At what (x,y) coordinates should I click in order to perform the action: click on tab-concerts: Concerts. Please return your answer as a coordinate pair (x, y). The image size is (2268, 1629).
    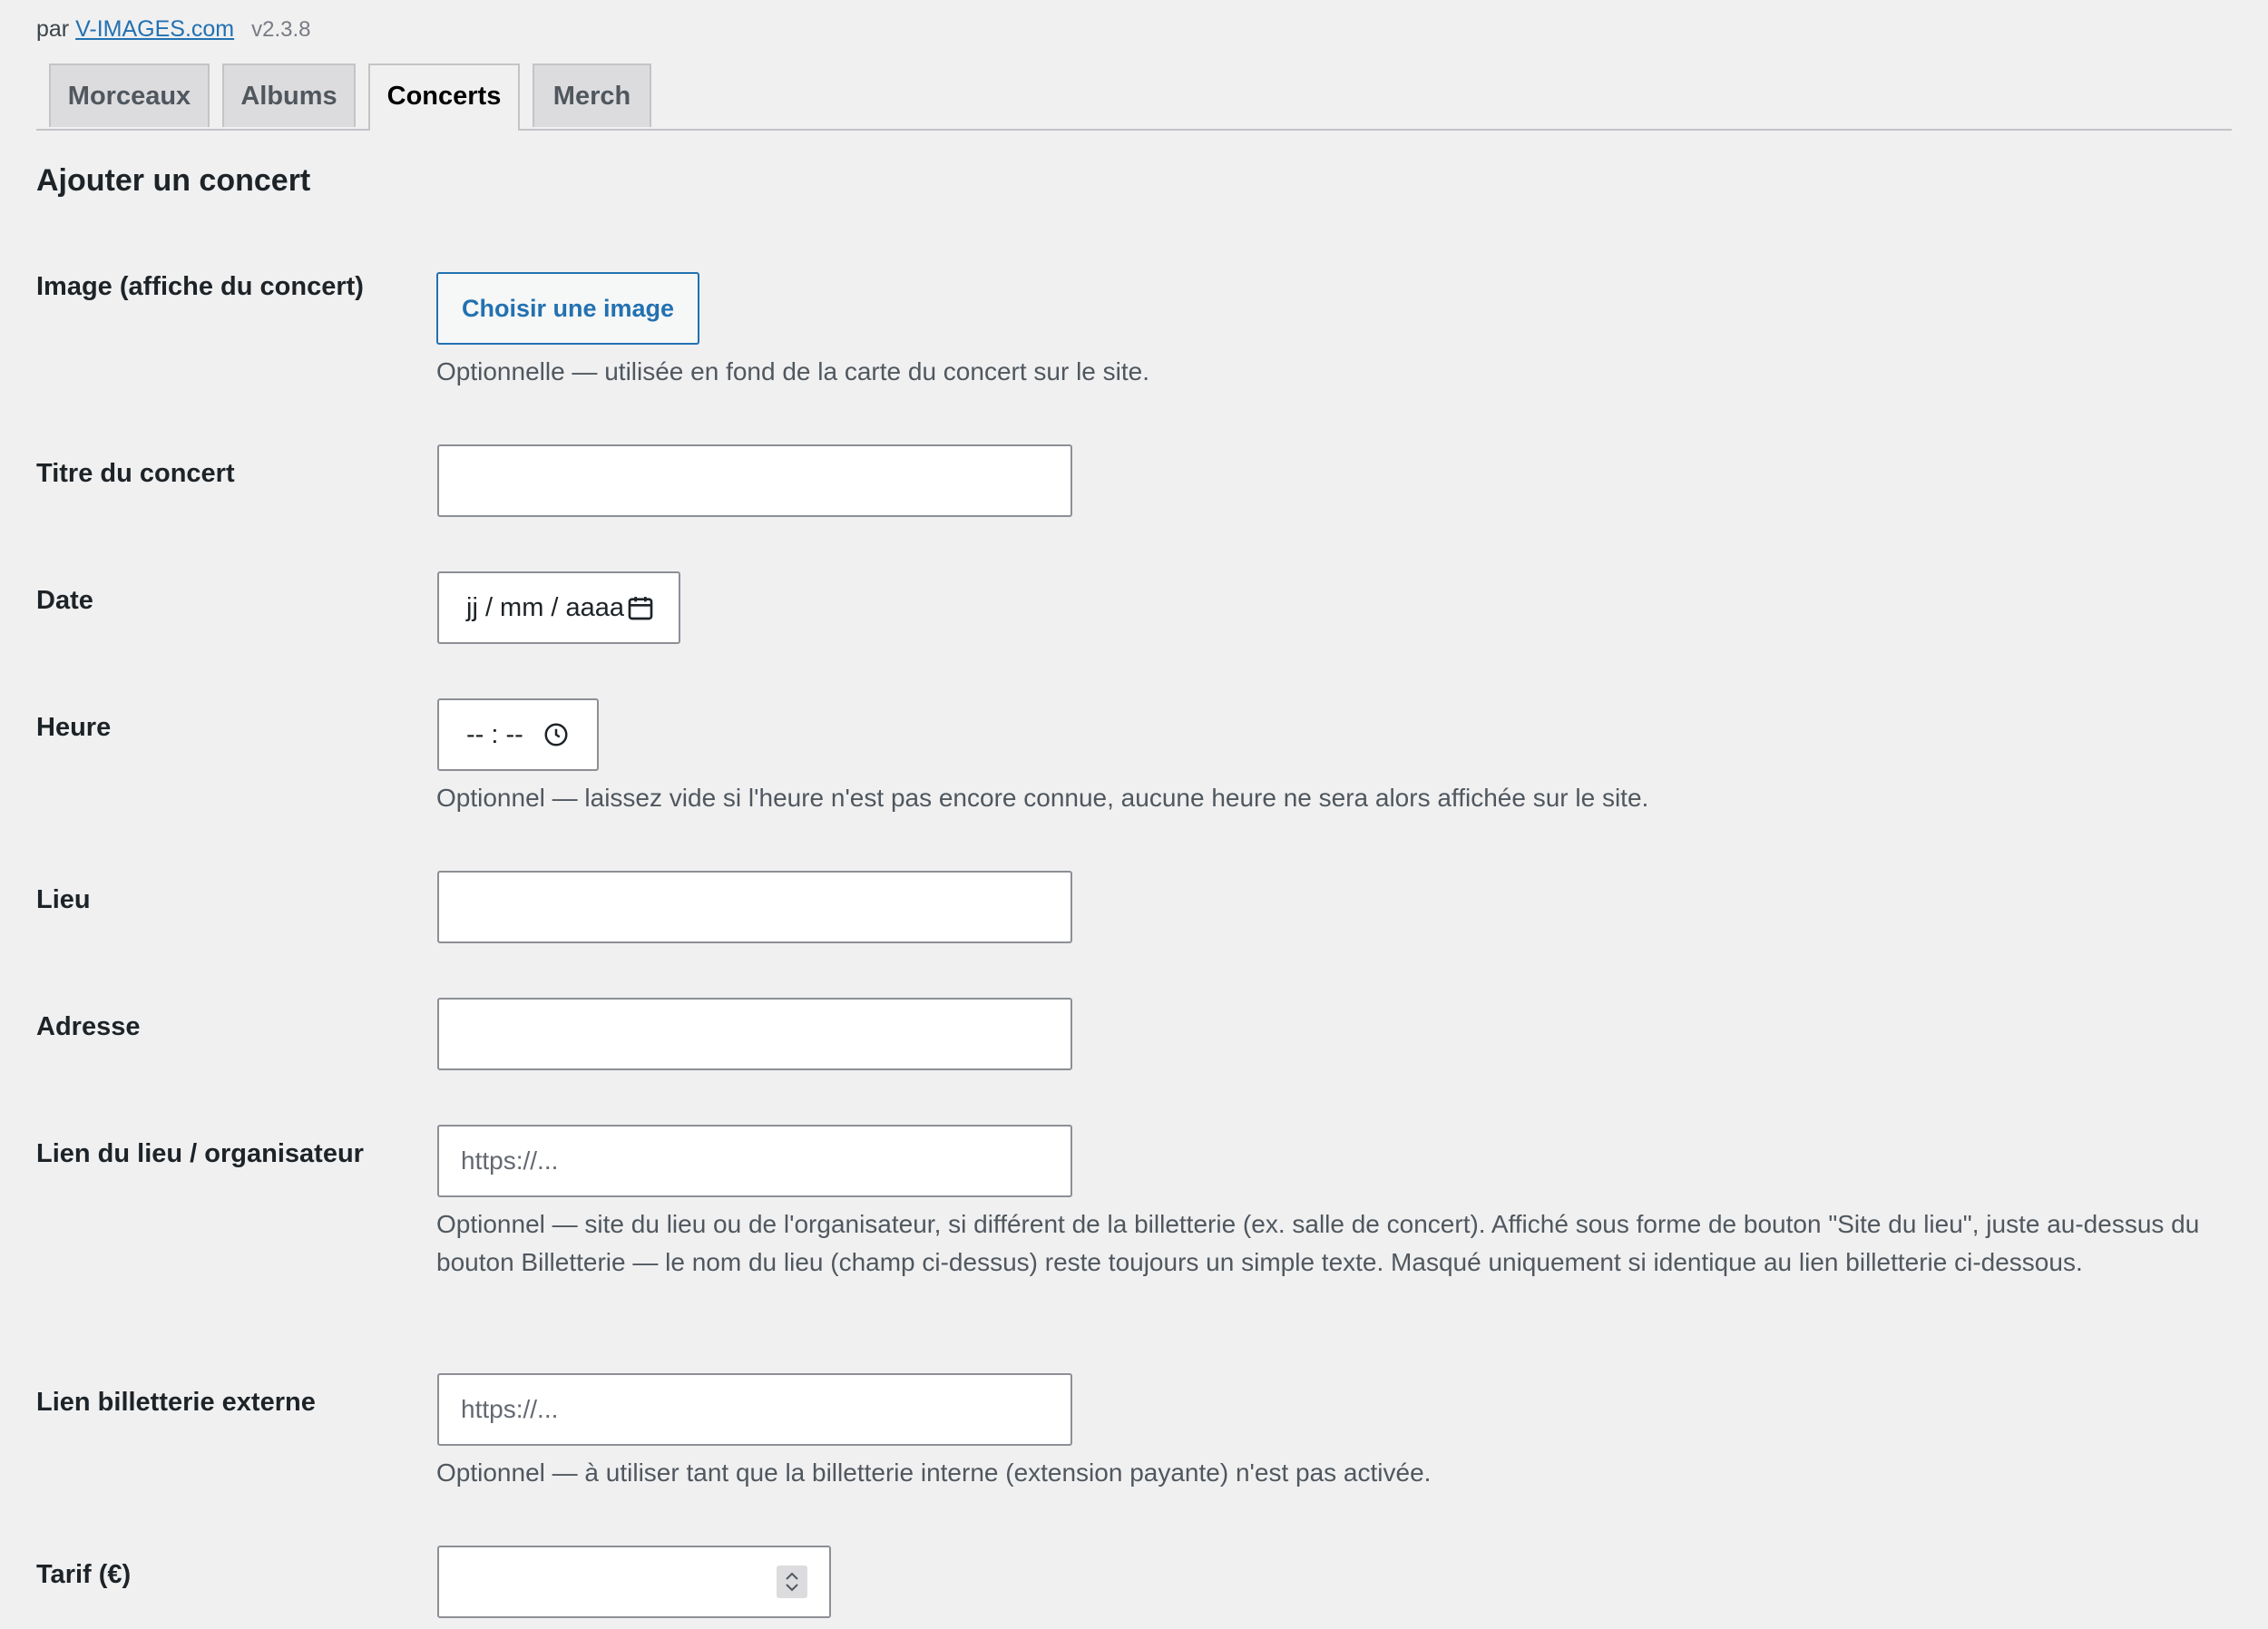
    Looking at the image, I should click on (444, 97).